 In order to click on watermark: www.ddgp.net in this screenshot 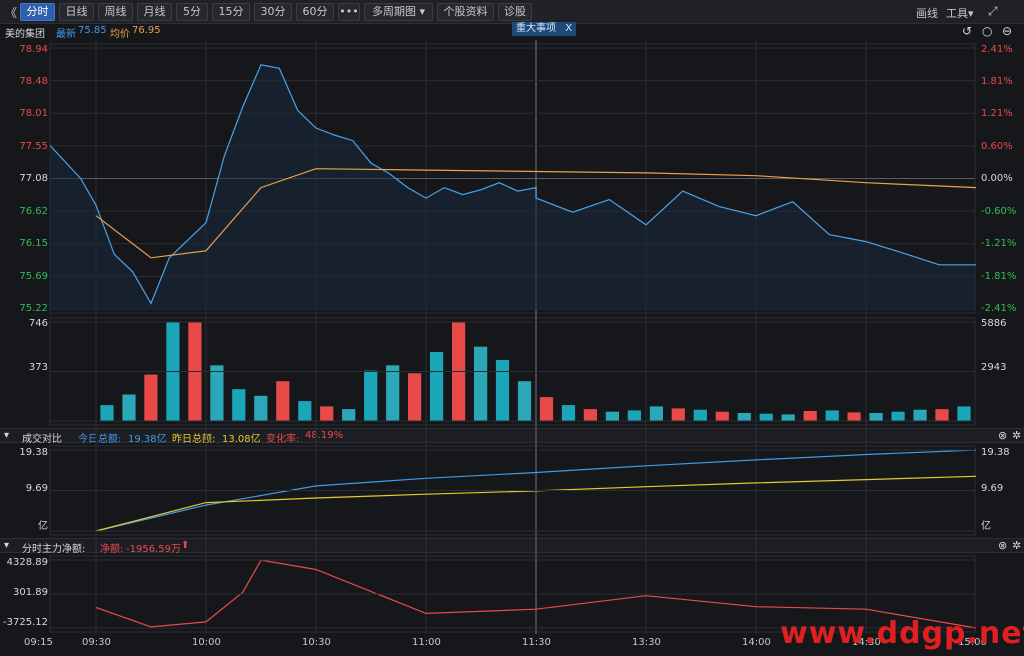, I will do `click(902, 633)`.